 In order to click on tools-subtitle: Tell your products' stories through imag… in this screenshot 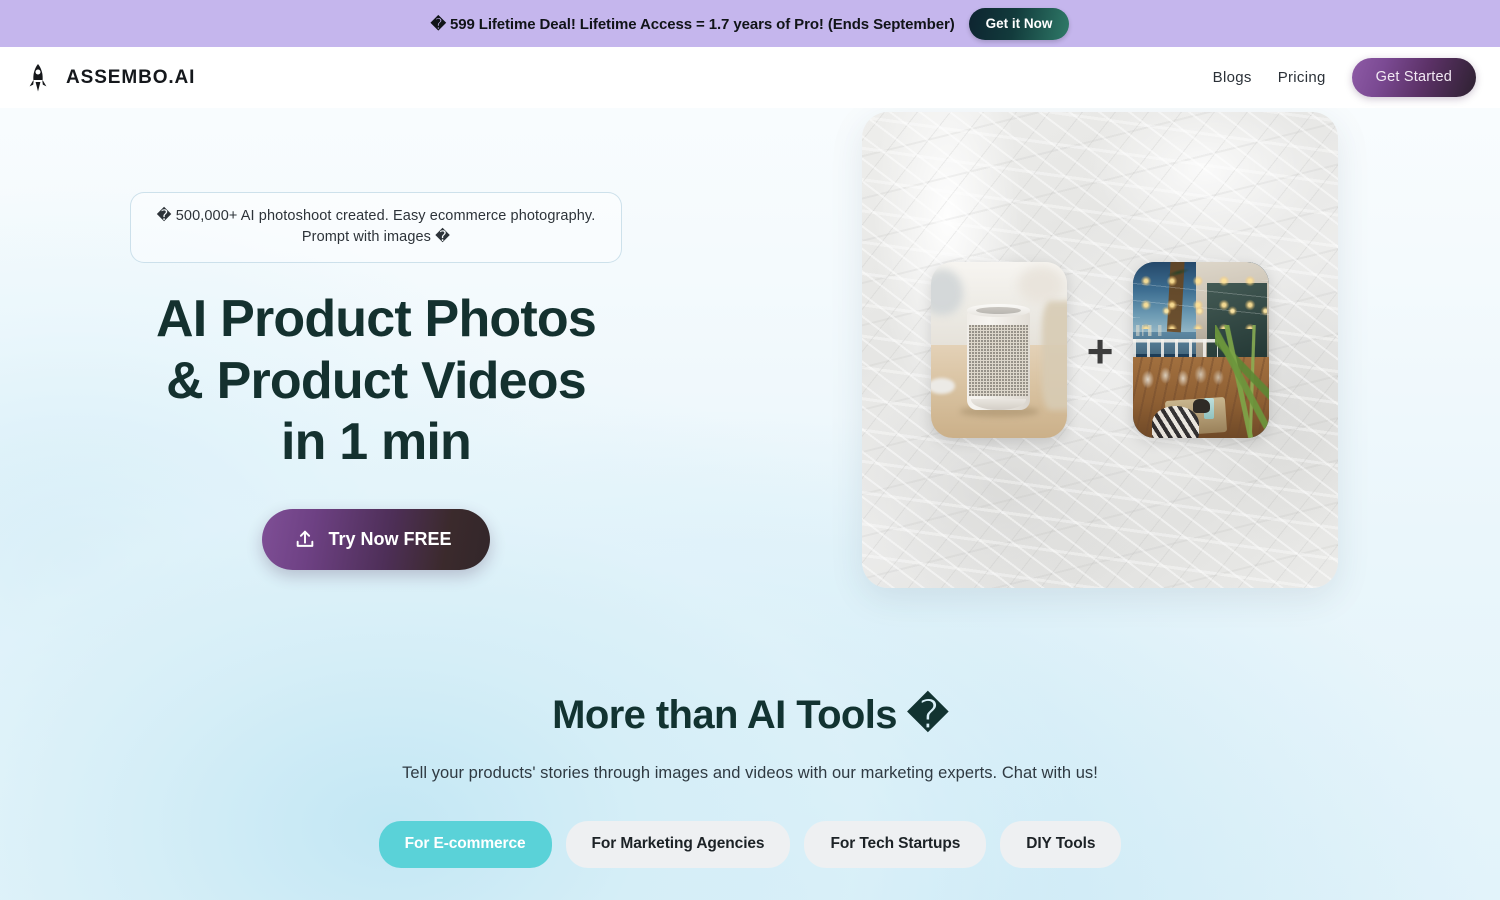, I will do `click(750, 773)`.